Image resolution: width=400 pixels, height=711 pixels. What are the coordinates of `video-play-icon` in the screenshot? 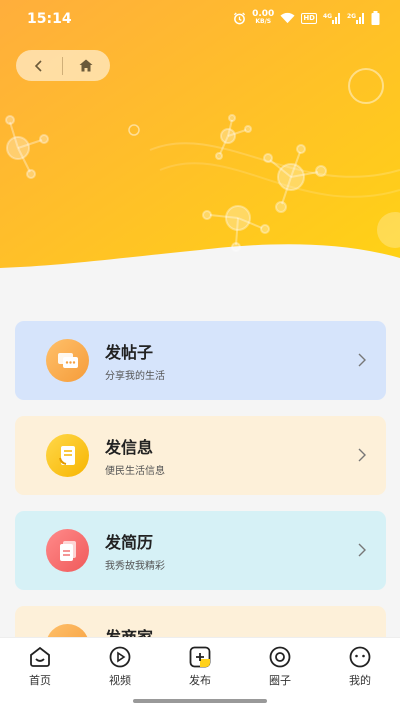 It's located at (120, 657).